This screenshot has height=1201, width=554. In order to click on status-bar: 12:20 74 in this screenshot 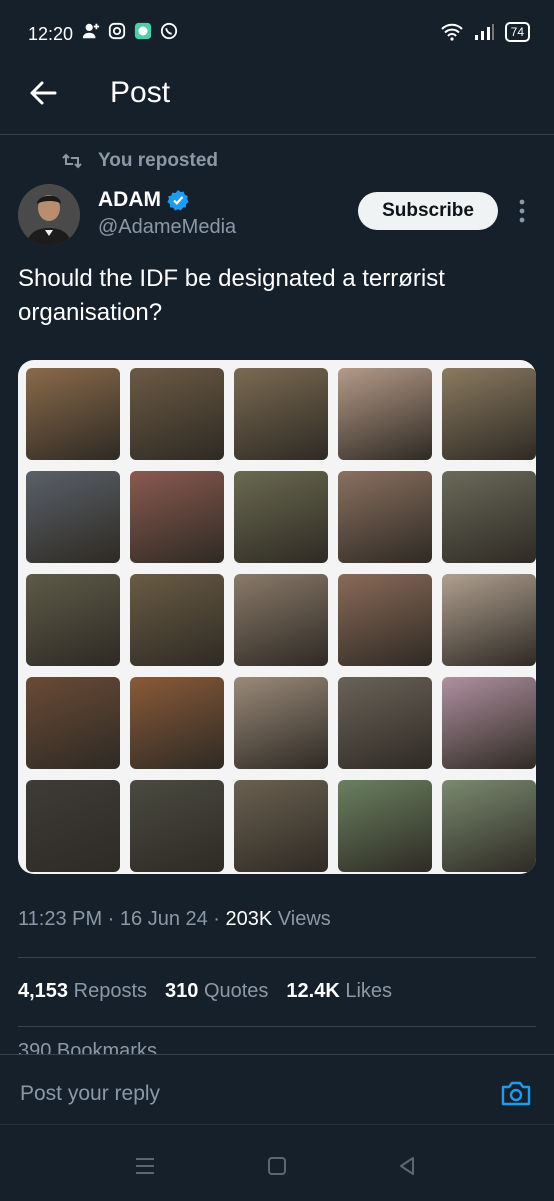, I will do `click(277, 31)`.